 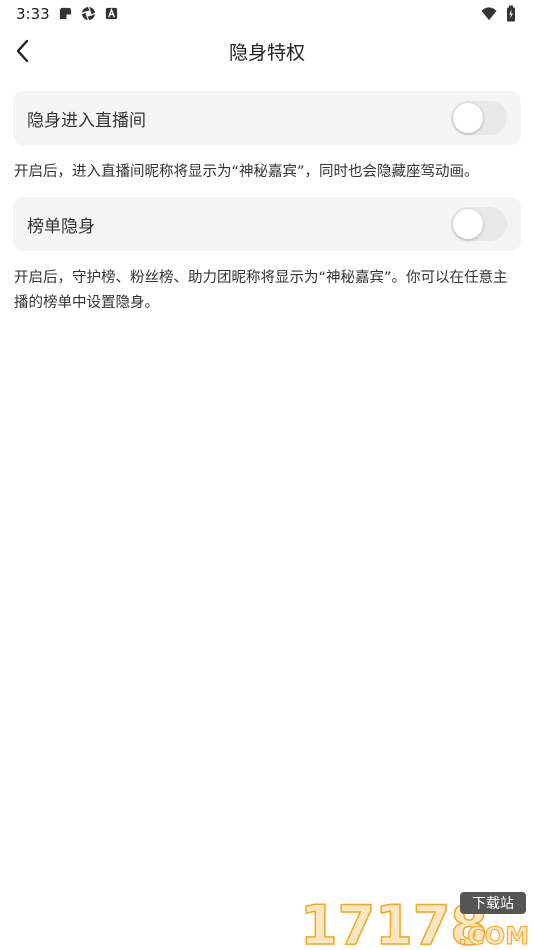 What do you see at coordinates (246, 172) in the screenshot?
I see `setting-description-hide-enter-room: 开启后，进入直播间昵称将显示为“神秘嘉宾”，同时也会隐藏座驾动画。` at bounding box center [246, 172].